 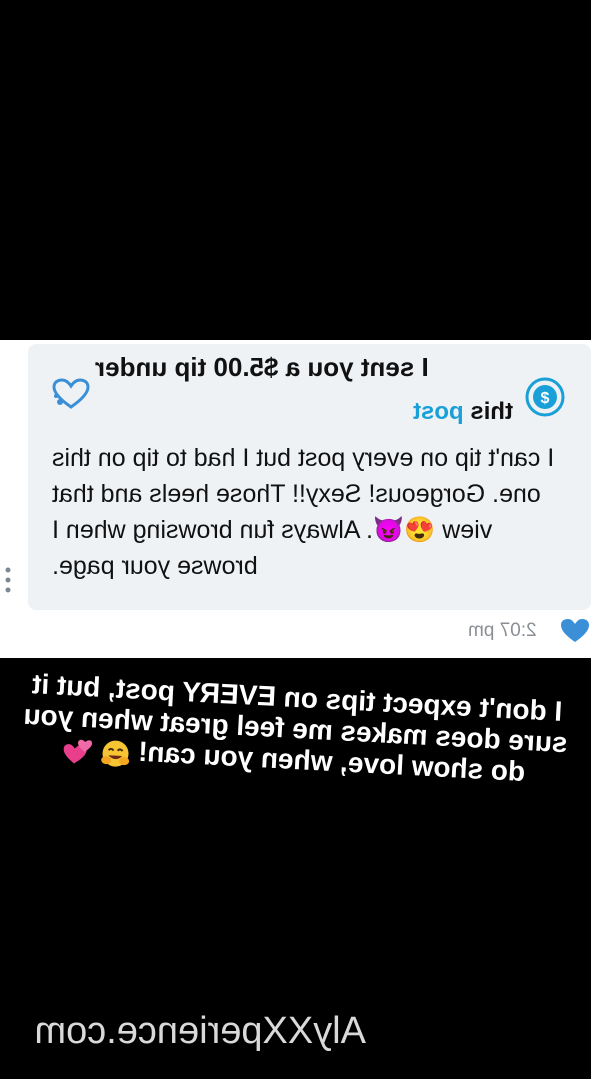 What do you see at coordinates (114, 753) in the screenshot?
I see `hugging-face-icon` at bounding box center [114, 753].